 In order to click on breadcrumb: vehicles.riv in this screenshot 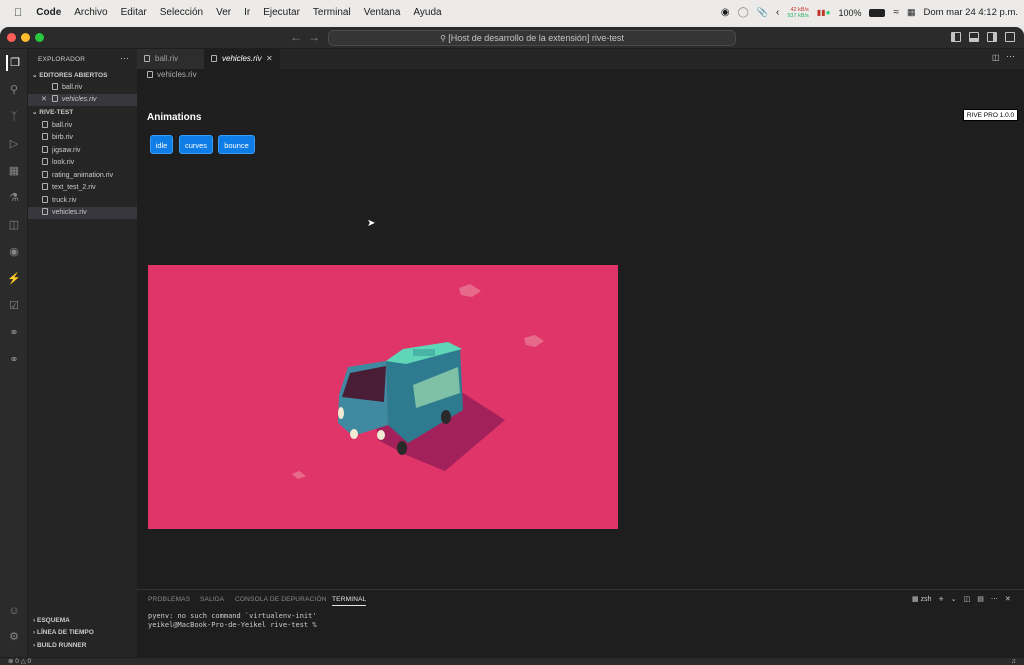, I will do `click(172, 74)`.